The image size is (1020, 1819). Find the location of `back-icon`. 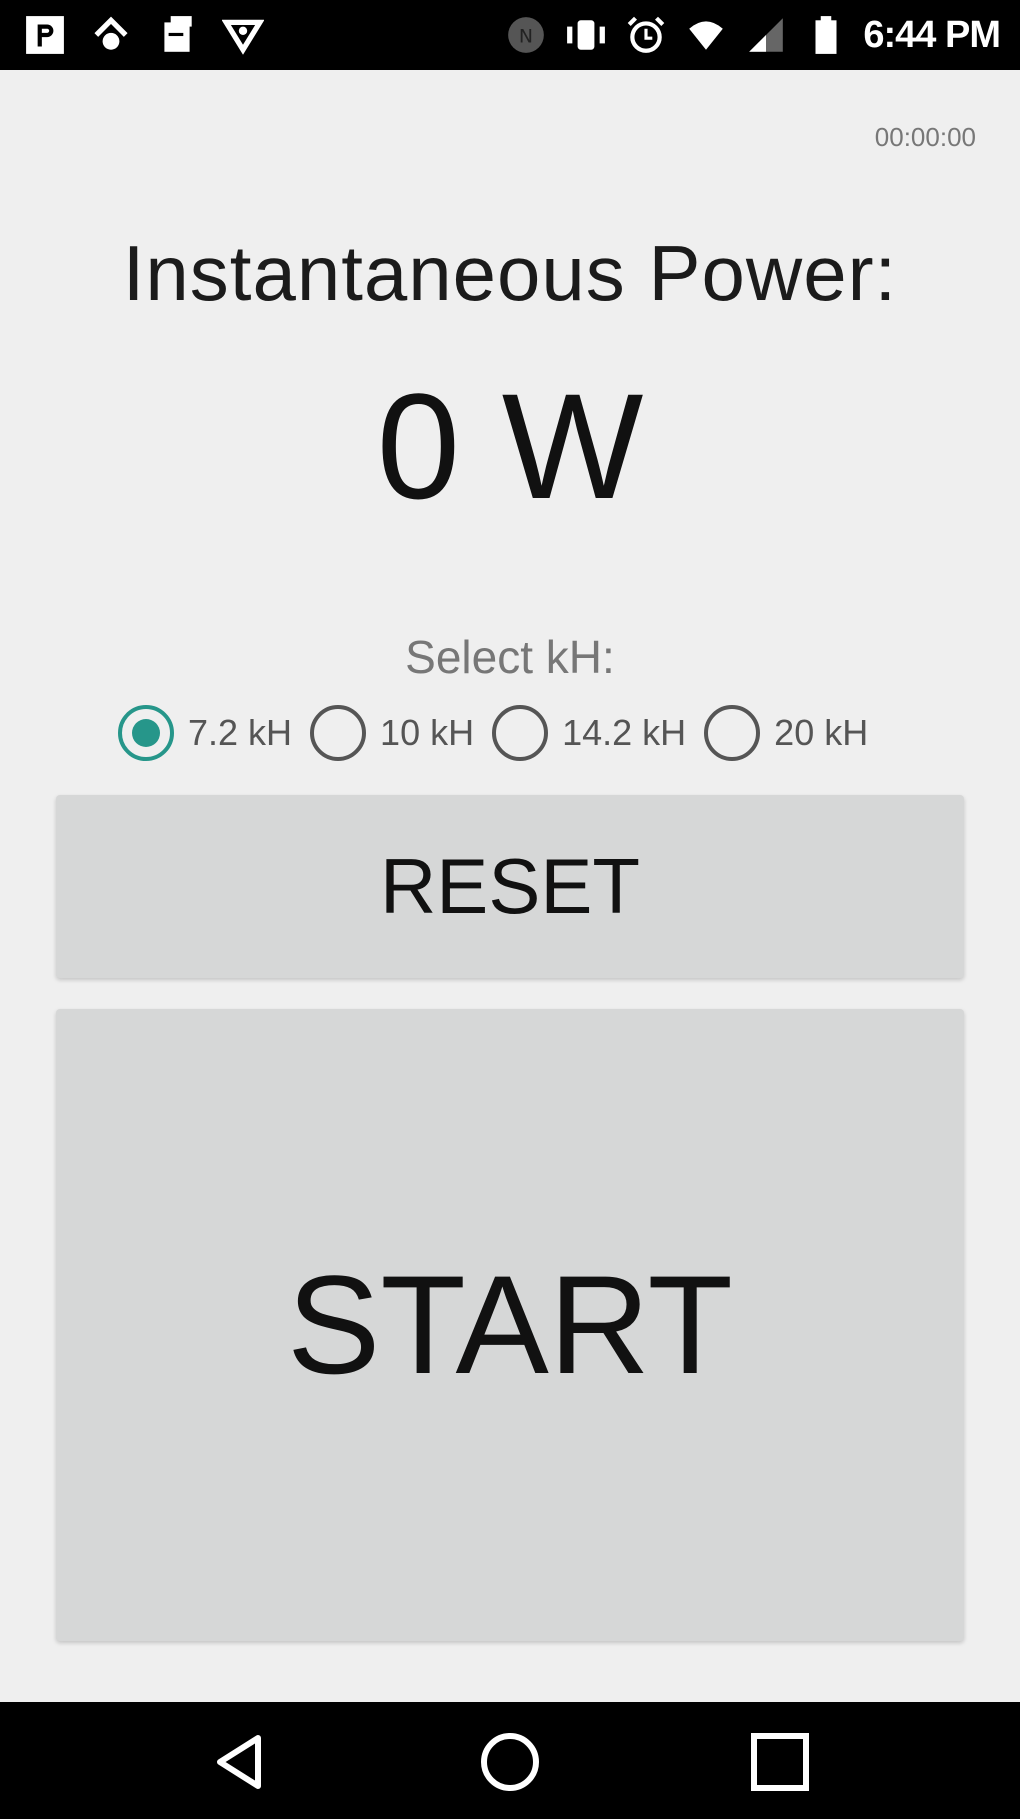

back-icon is located at coordinates (240, 1762).